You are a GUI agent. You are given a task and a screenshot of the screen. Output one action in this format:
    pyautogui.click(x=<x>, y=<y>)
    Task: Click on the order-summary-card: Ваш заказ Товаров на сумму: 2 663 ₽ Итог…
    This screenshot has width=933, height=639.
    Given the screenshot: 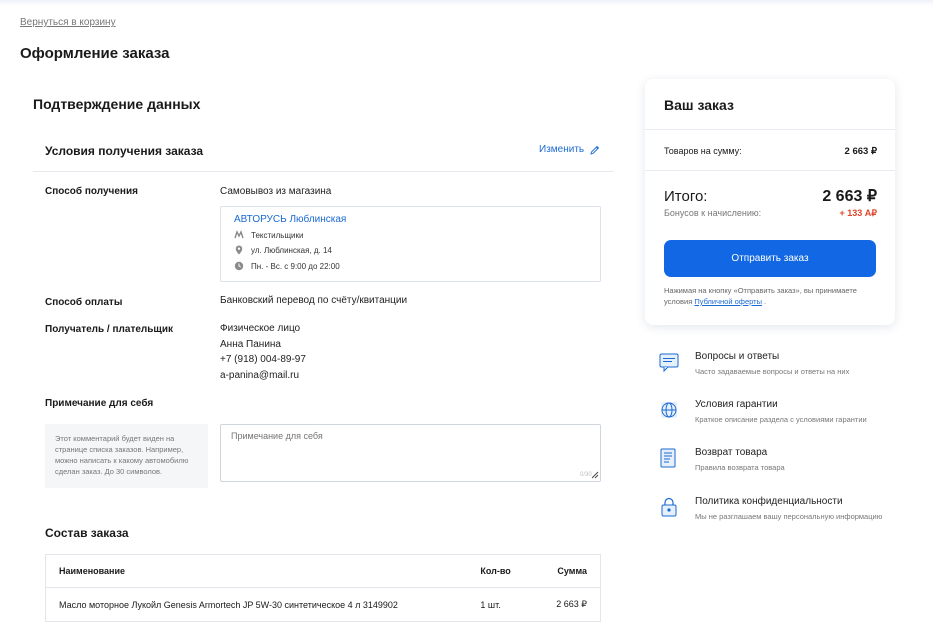 What is the action you would take?
    pyautogui.click(x=770, y=202)
    